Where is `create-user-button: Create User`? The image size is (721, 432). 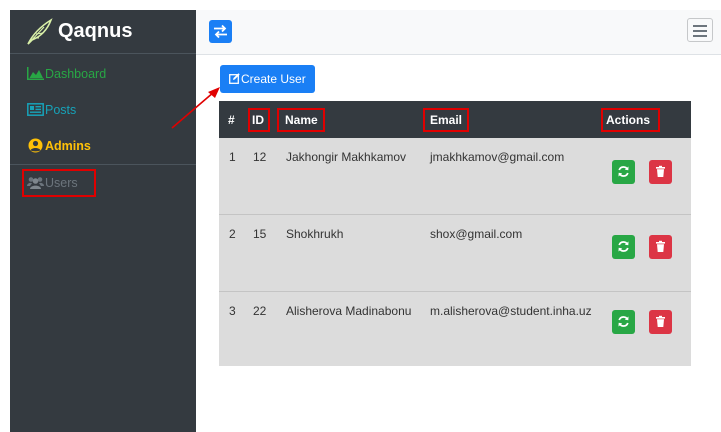 create-user-button: Create User is located at coordinates (267, 79).